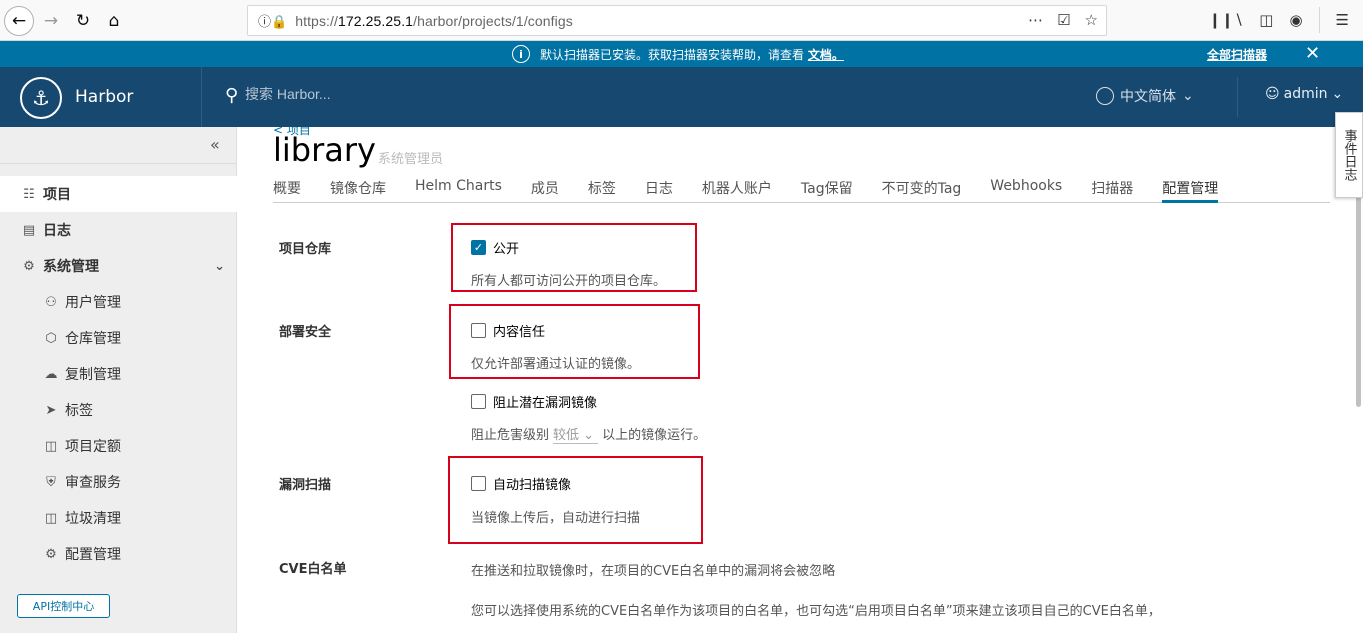 The width and height of the screenshot is (1363, 633). I want to click on registry-icon: ⬡, so click(51, 338).